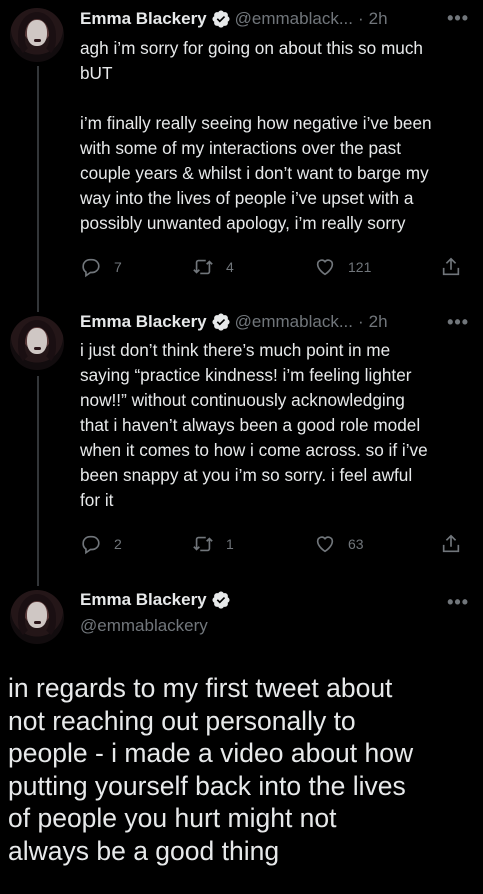  What do you see at coordinates (144, 626) in the screenshot?
I see `author-handle: @emmablackery` at bounding box center [144, 626].